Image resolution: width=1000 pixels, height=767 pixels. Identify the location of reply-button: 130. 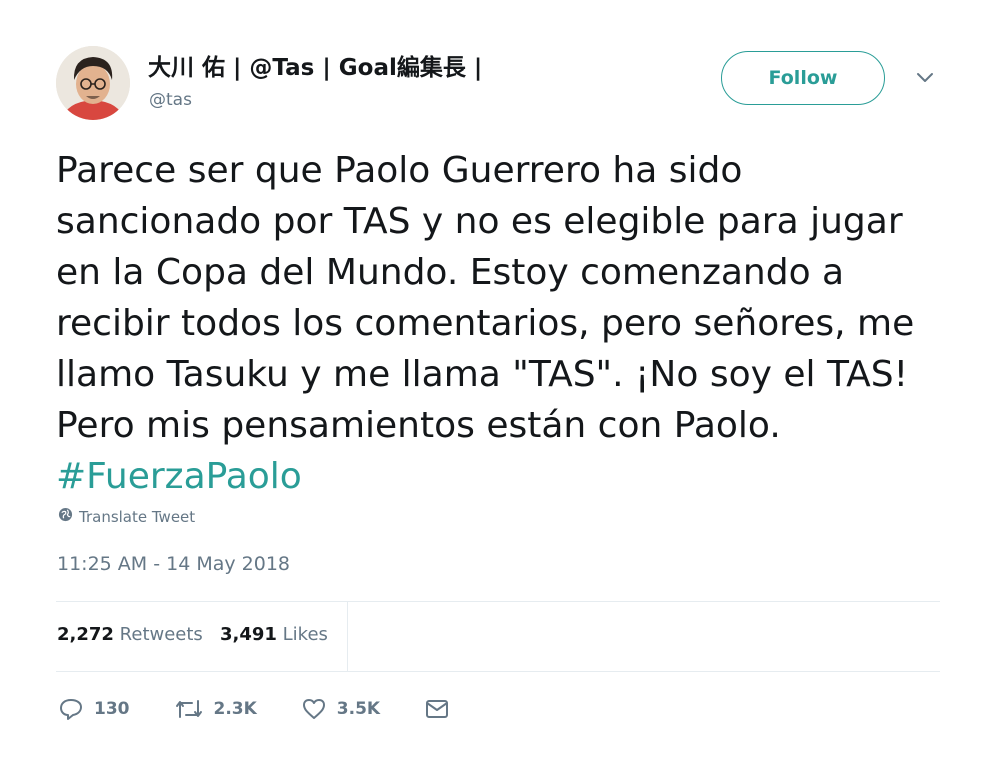
(94, 709).